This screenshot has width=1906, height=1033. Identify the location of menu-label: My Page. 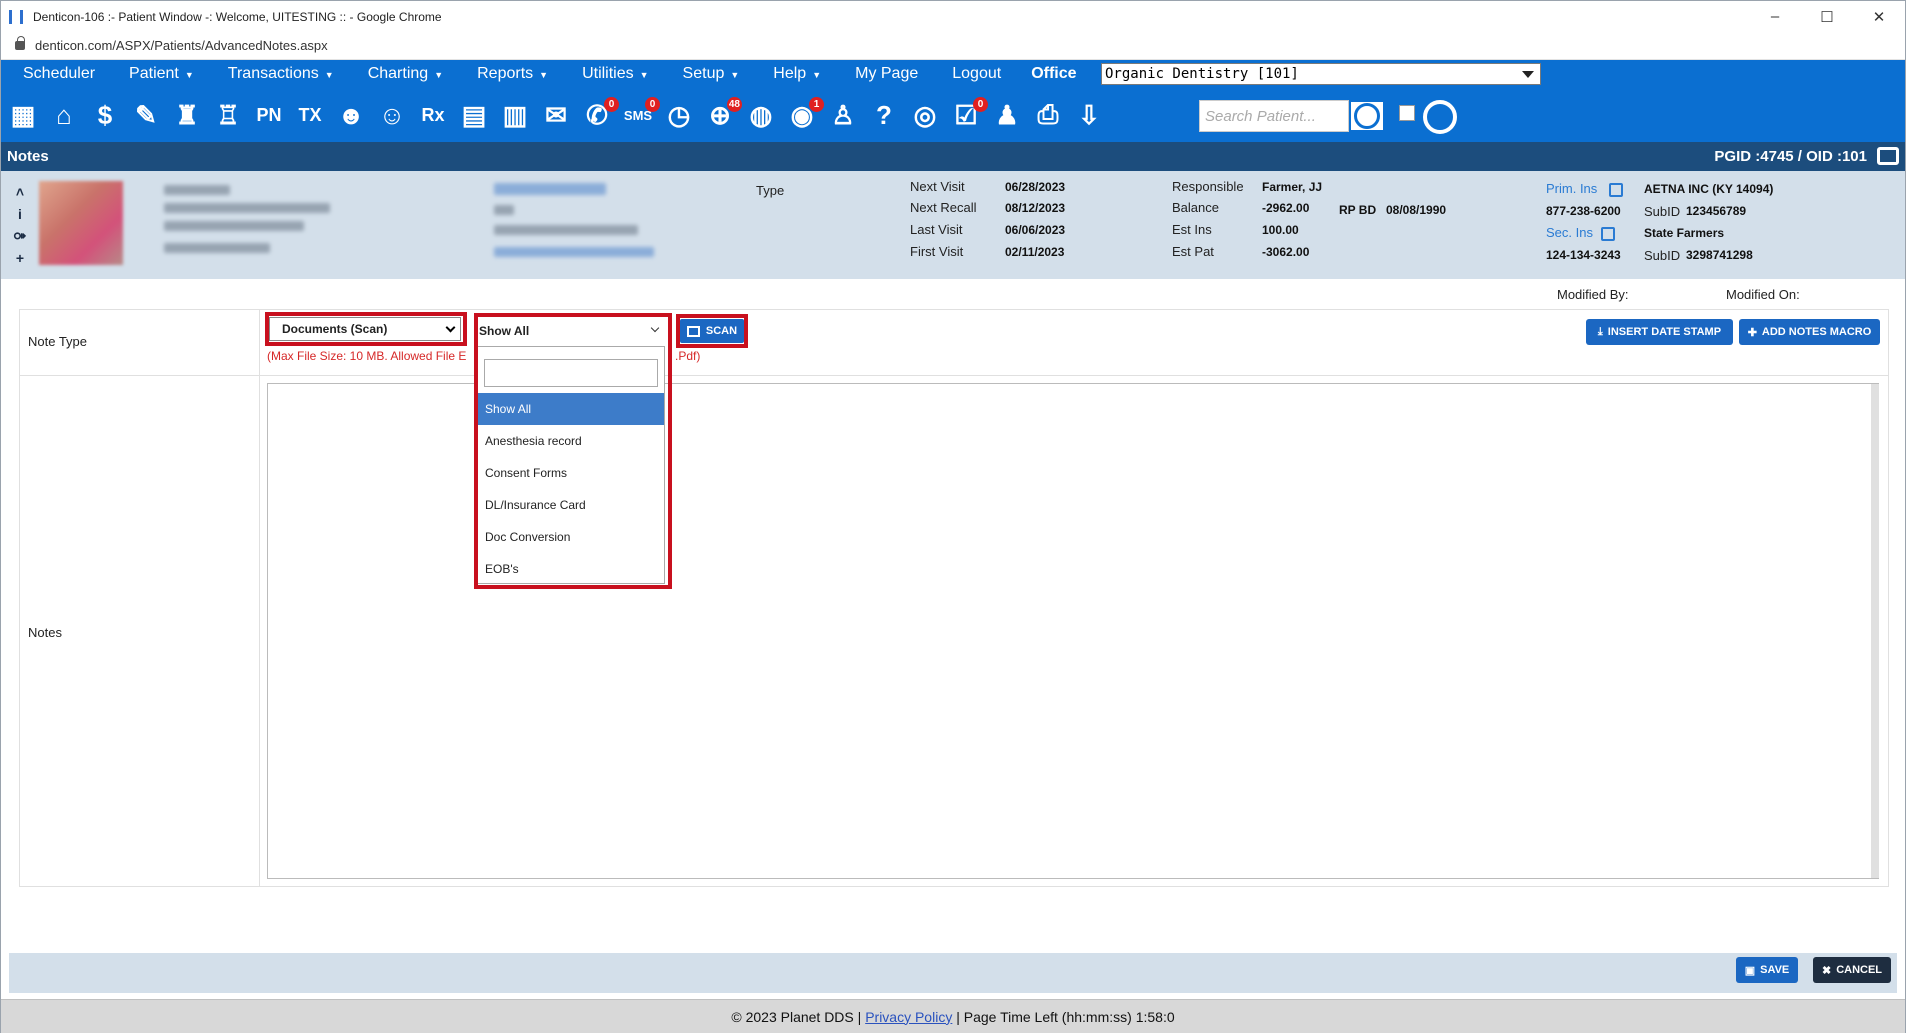
(887, 73).